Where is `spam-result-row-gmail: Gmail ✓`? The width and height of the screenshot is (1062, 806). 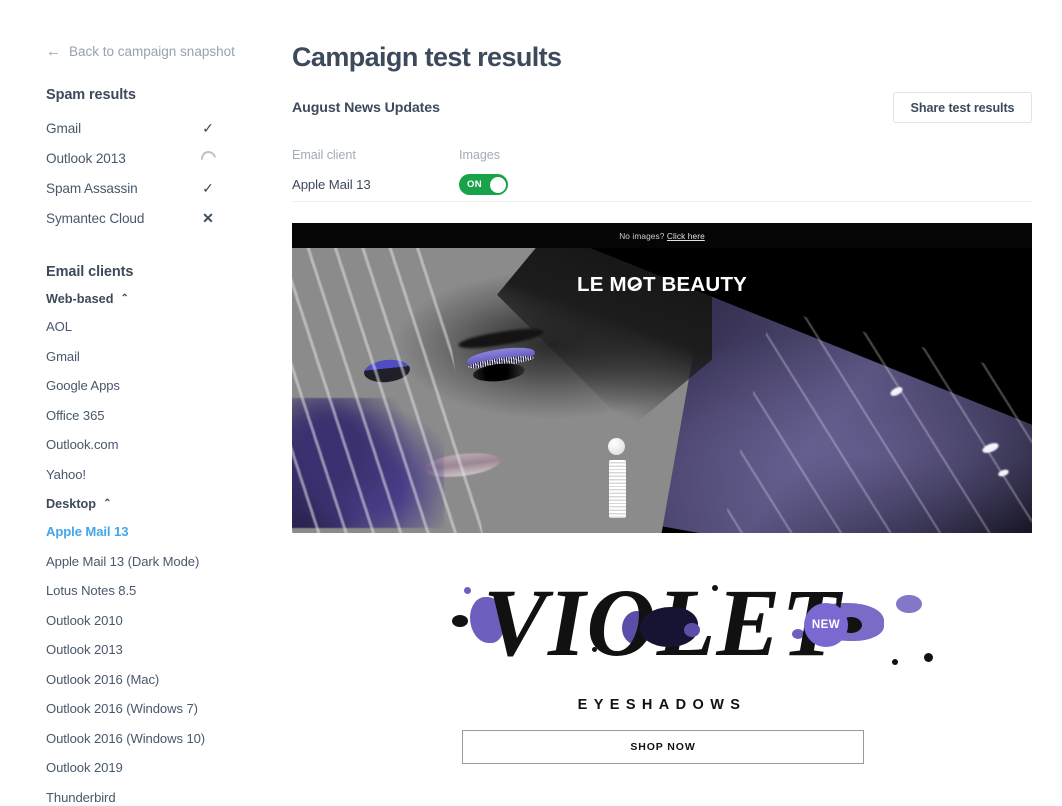 spam-result-row-gmail: Gmail ✓ is located at coordinates (132, 129).